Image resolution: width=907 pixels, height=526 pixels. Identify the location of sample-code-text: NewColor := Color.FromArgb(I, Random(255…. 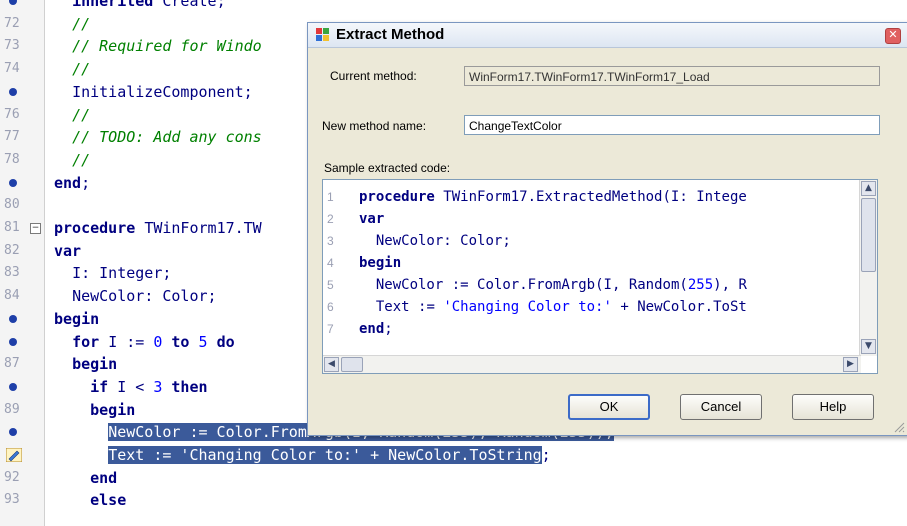
(553, 285).